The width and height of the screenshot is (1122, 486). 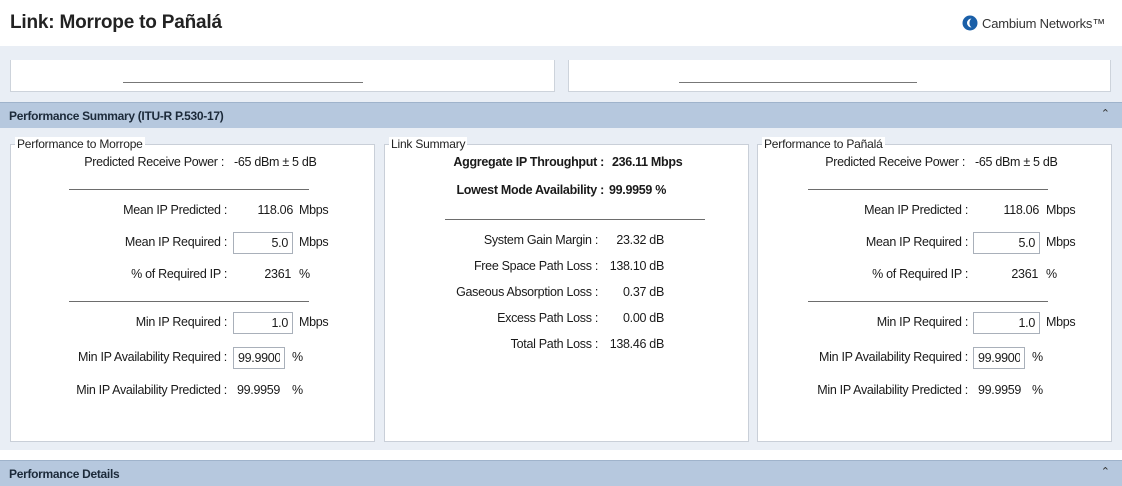 What do you see at coordinates (527, 292) in the screenshot?
I see `gaseous-absorption-loss-label: Gaseous Absorption Loss :` at bounding box center [527, 292].